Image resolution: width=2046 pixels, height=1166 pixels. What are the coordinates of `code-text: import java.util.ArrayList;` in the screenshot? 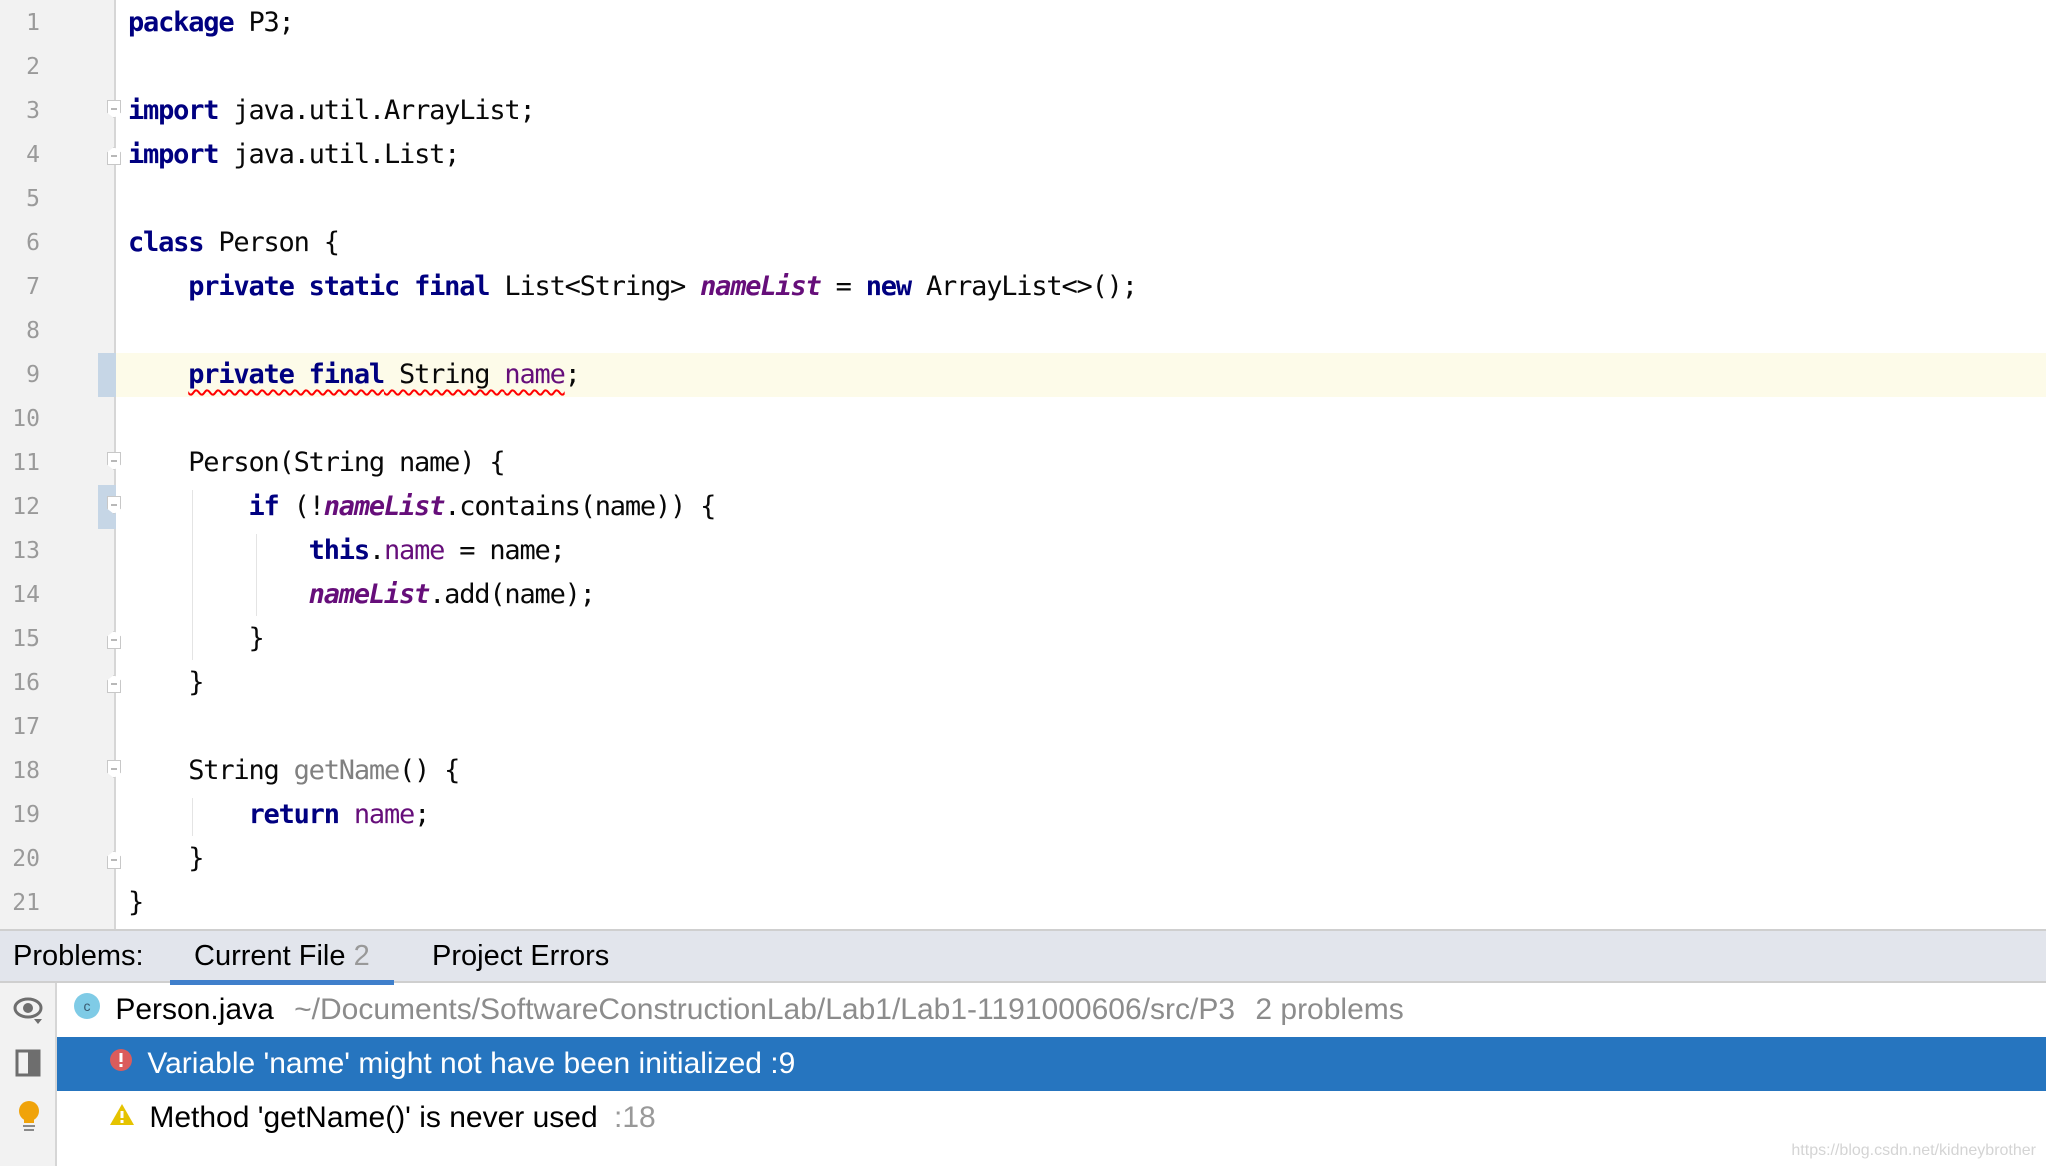 It's located at (332, 111).